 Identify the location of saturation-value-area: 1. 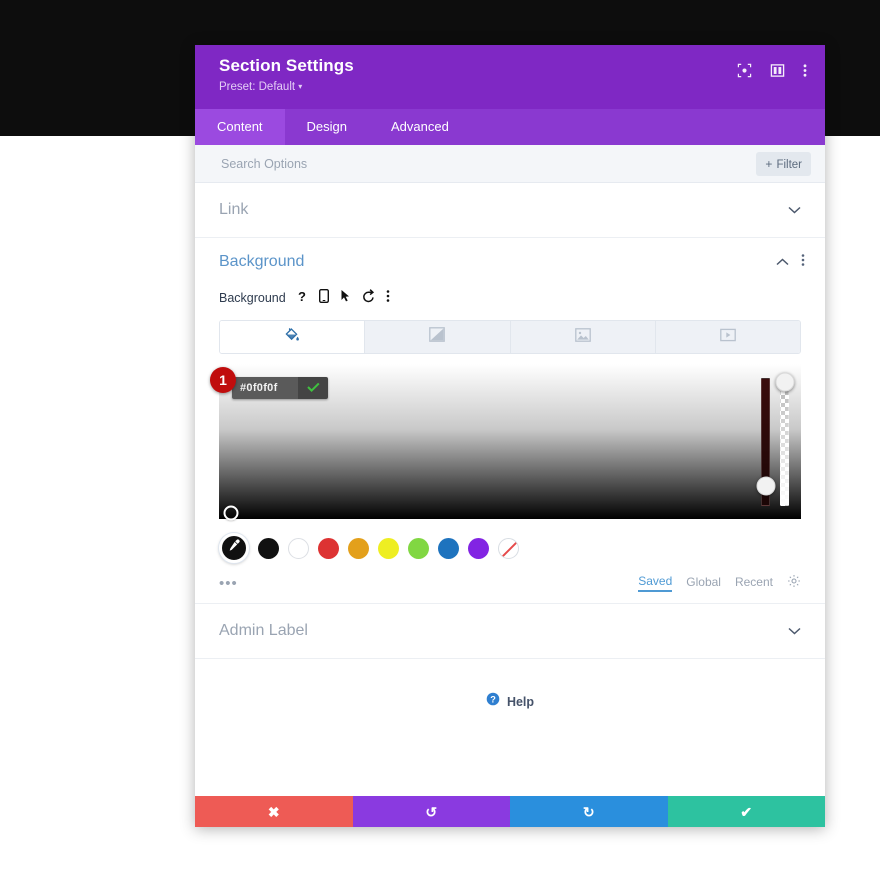
(505, 442).